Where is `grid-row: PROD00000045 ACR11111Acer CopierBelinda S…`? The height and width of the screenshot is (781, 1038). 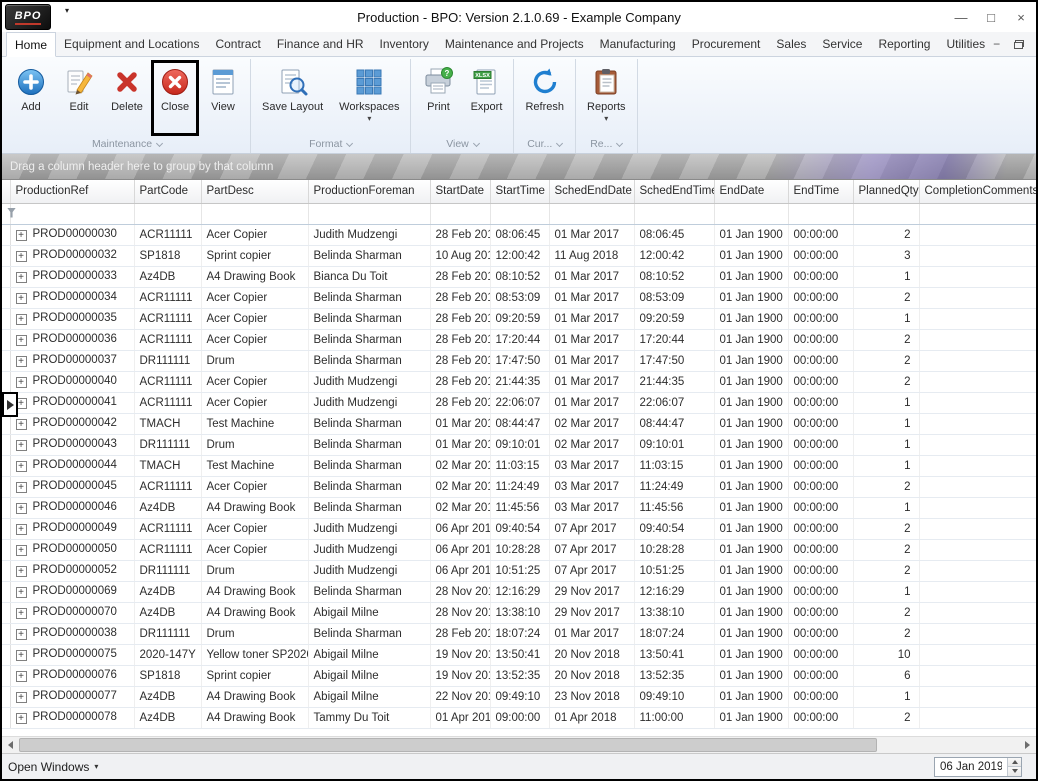
grid-row: PROD00000045 ACR11111Acer CopierBelinda S… is located at coordinates (519, 487).